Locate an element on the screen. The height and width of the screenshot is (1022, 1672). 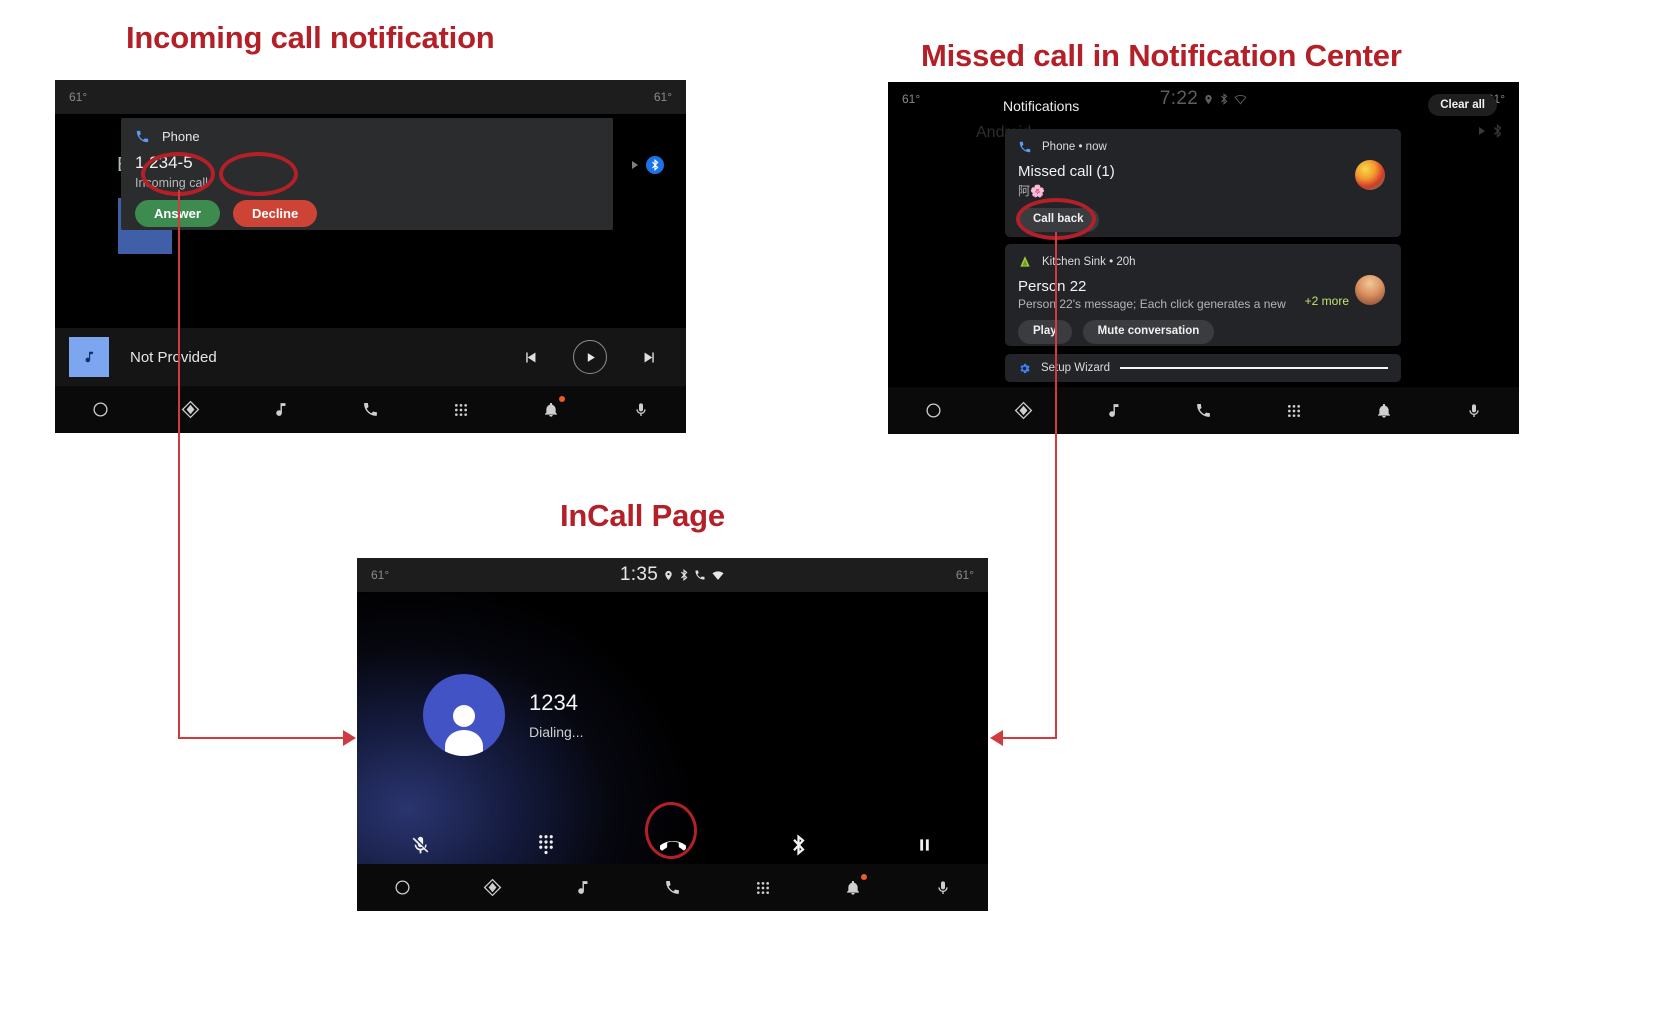
status-center-cluster: 1:35 is located at coordinates (672, 575).